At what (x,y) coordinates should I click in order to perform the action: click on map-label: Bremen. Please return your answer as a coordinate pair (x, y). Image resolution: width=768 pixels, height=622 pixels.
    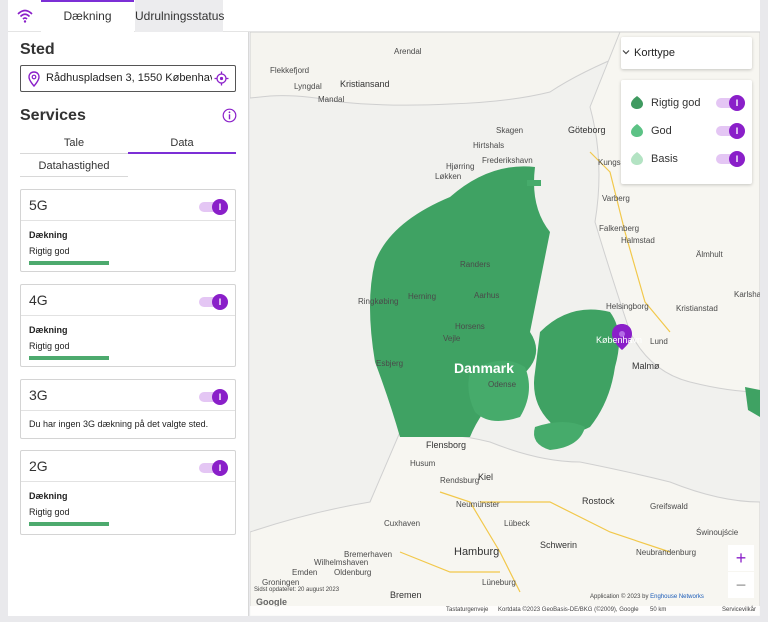
    Looking at the image, I should click on (406, 595).